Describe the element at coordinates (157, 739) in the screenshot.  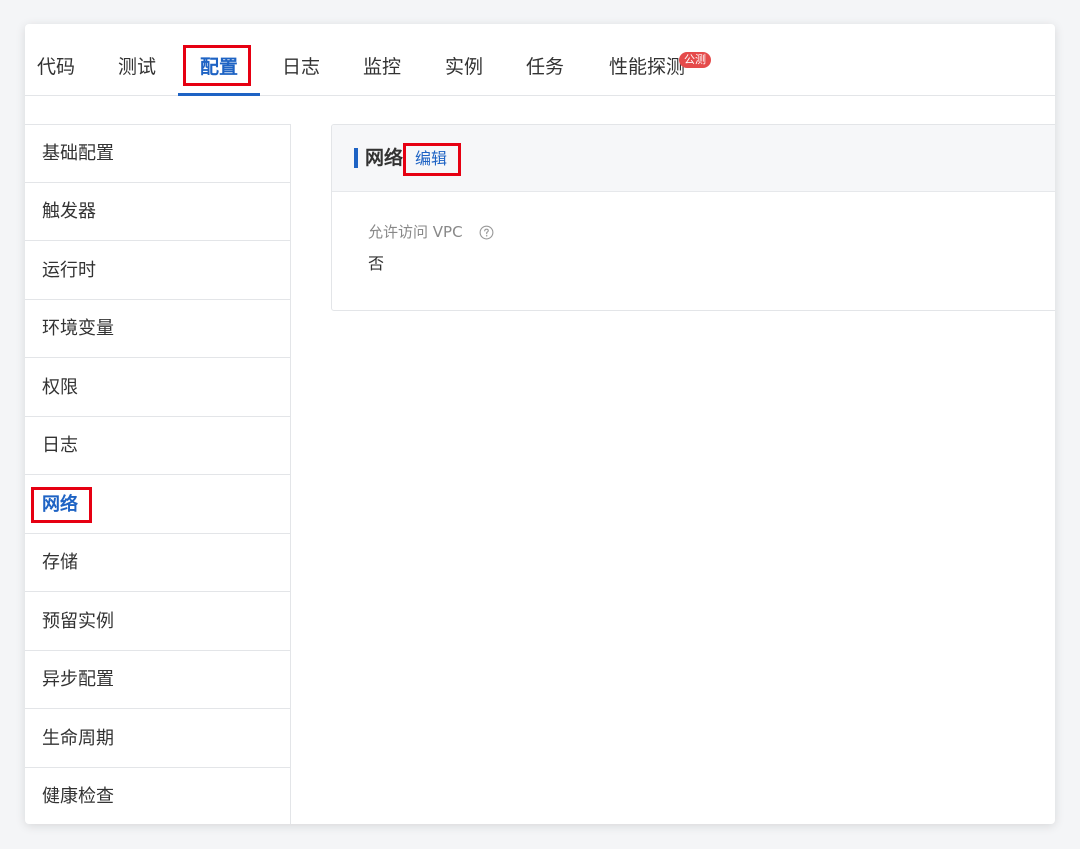
I see `sidebar-item-lifecycle: 生命周期` at that location.